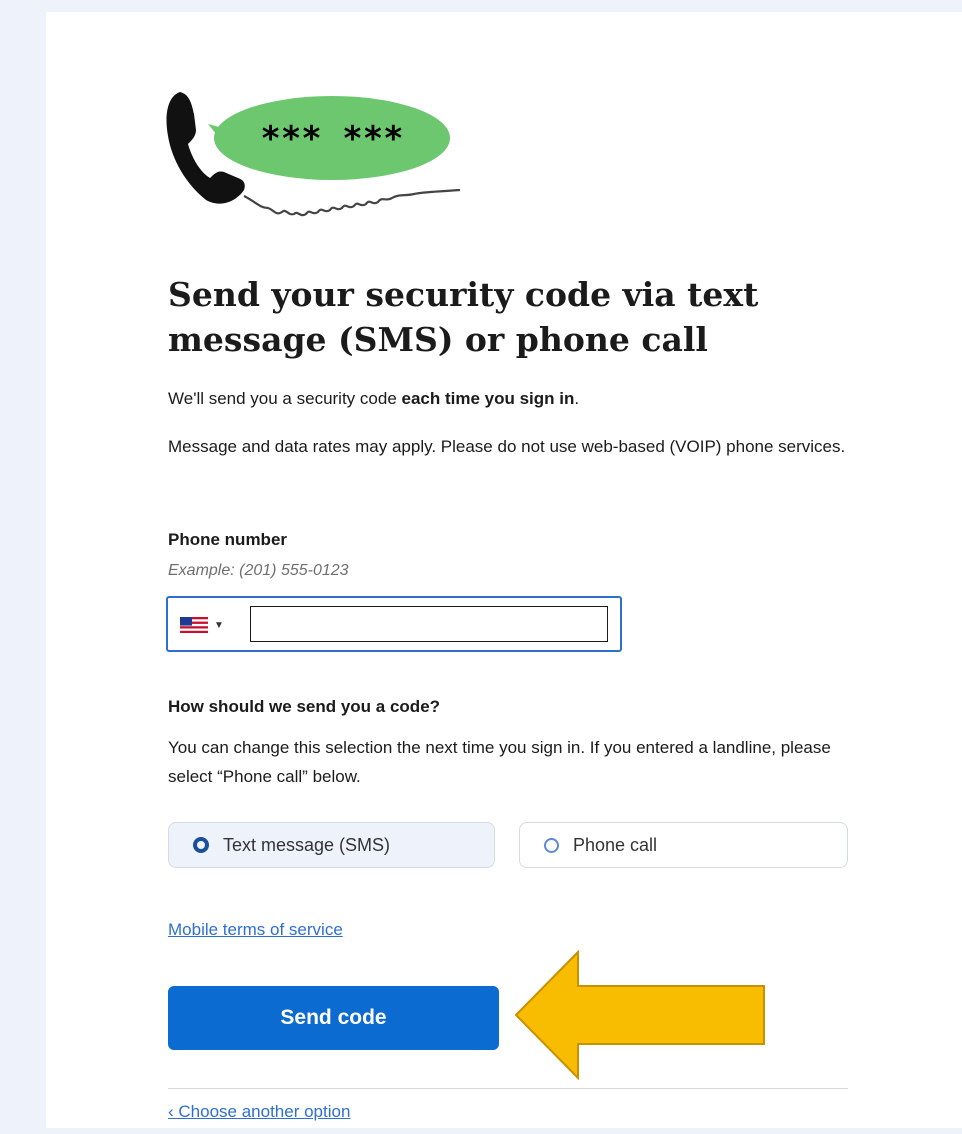  What do you see at coordinates (333, 1018) in the screenshot?
I see `send-code-button: Send code` at bounding box center [333, 1018].